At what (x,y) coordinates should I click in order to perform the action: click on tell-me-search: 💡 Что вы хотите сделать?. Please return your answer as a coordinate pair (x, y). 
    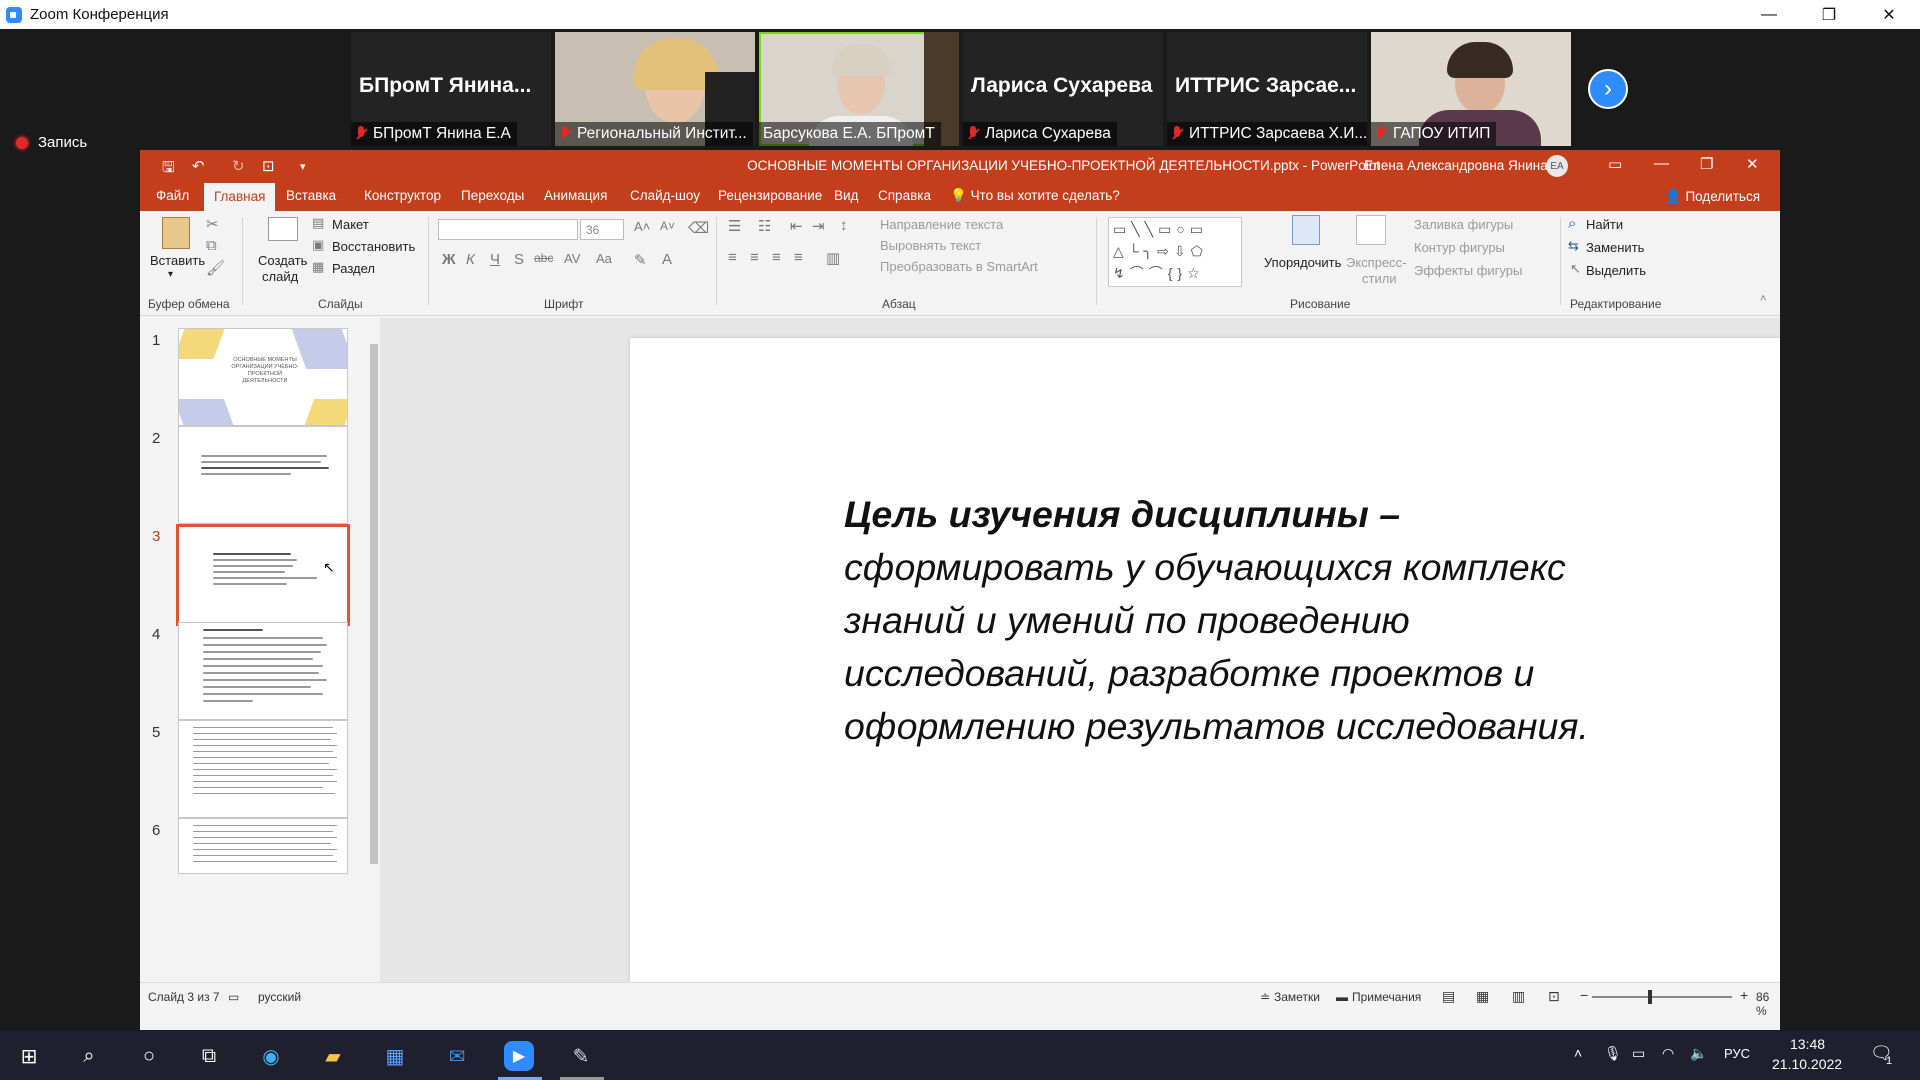
    Looking at the image, I should click on (1035, 196).